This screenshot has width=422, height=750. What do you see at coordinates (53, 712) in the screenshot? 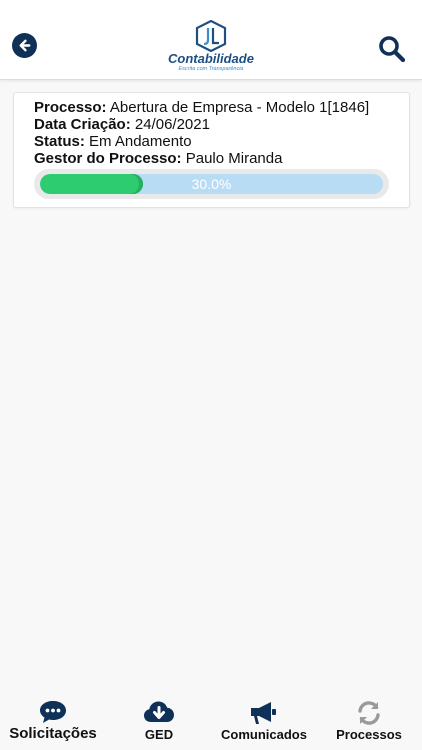
I see `chat-bubble-icon` at bounding box center [53, 712].